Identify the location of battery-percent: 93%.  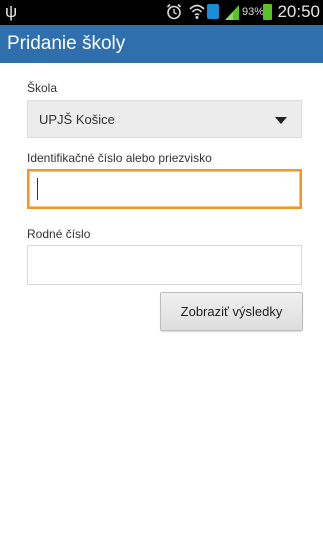
(253, 12).